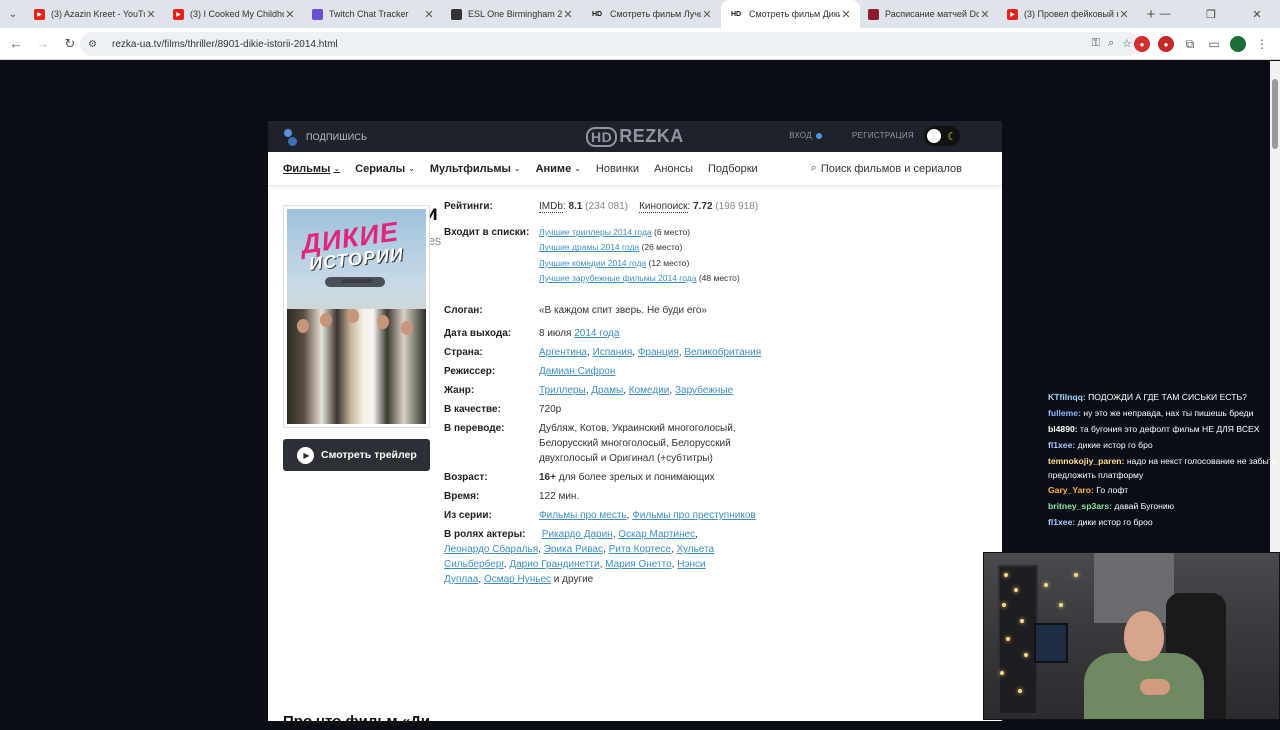 Image resolution: width=1280 pixels, height=730 pixels. Describe the element at coordinates (669, 262) in the screenshot. I see `list-place: (12 место)` at that location.